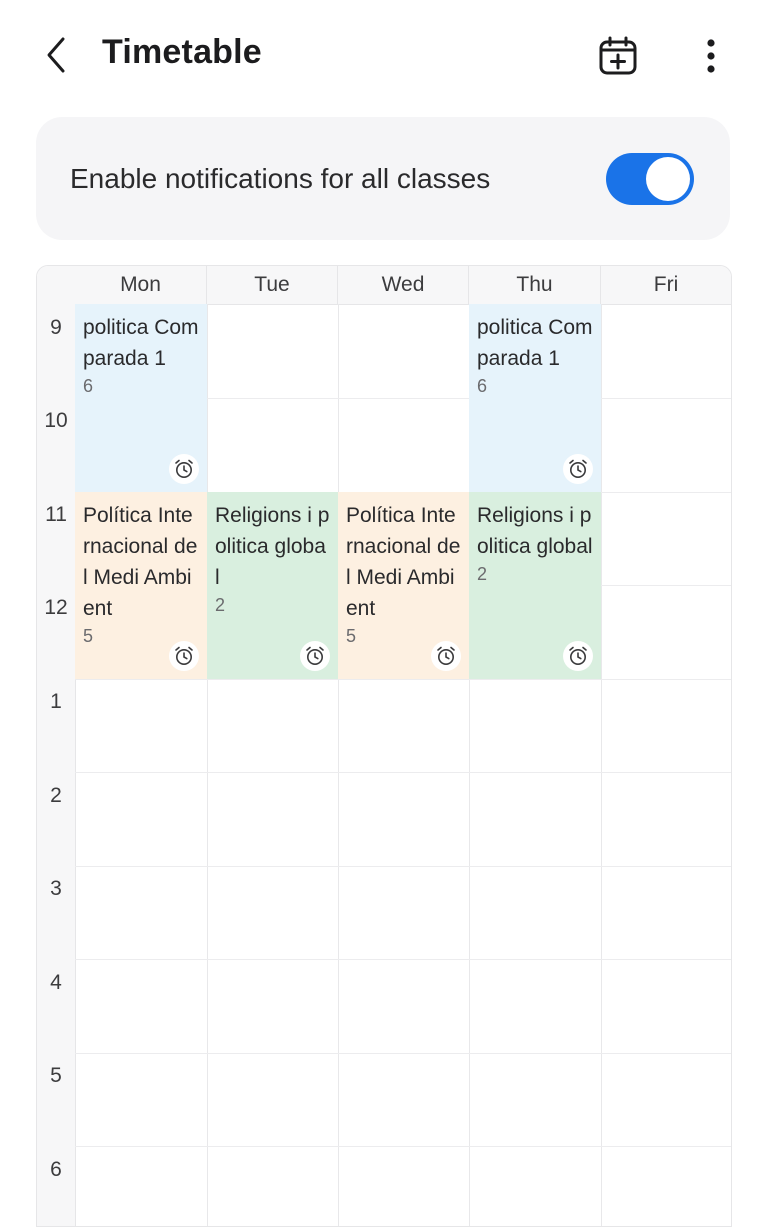 Image resolution: width=766 pixels, height=1227 pixels. What do you see at coordinates (182, 52) in the screenshot?
I see `page-title: Timetable` at bounding box center [182, 52].